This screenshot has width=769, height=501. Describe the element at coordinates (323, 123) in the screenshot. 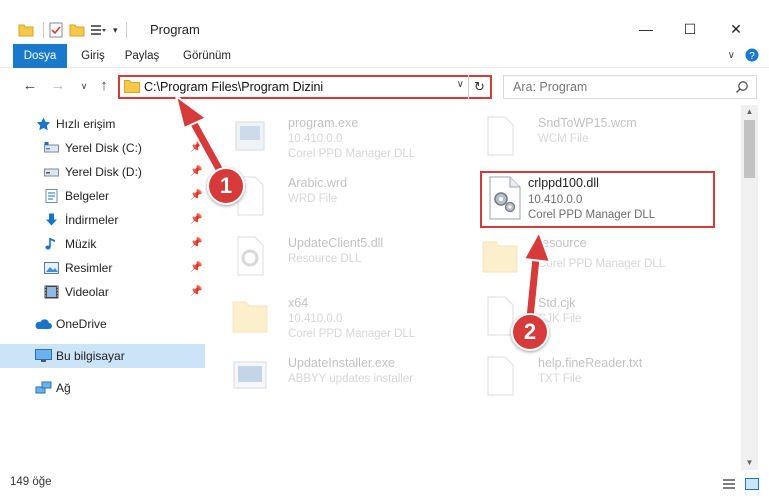

I see `file-name: program.exe` at that location.